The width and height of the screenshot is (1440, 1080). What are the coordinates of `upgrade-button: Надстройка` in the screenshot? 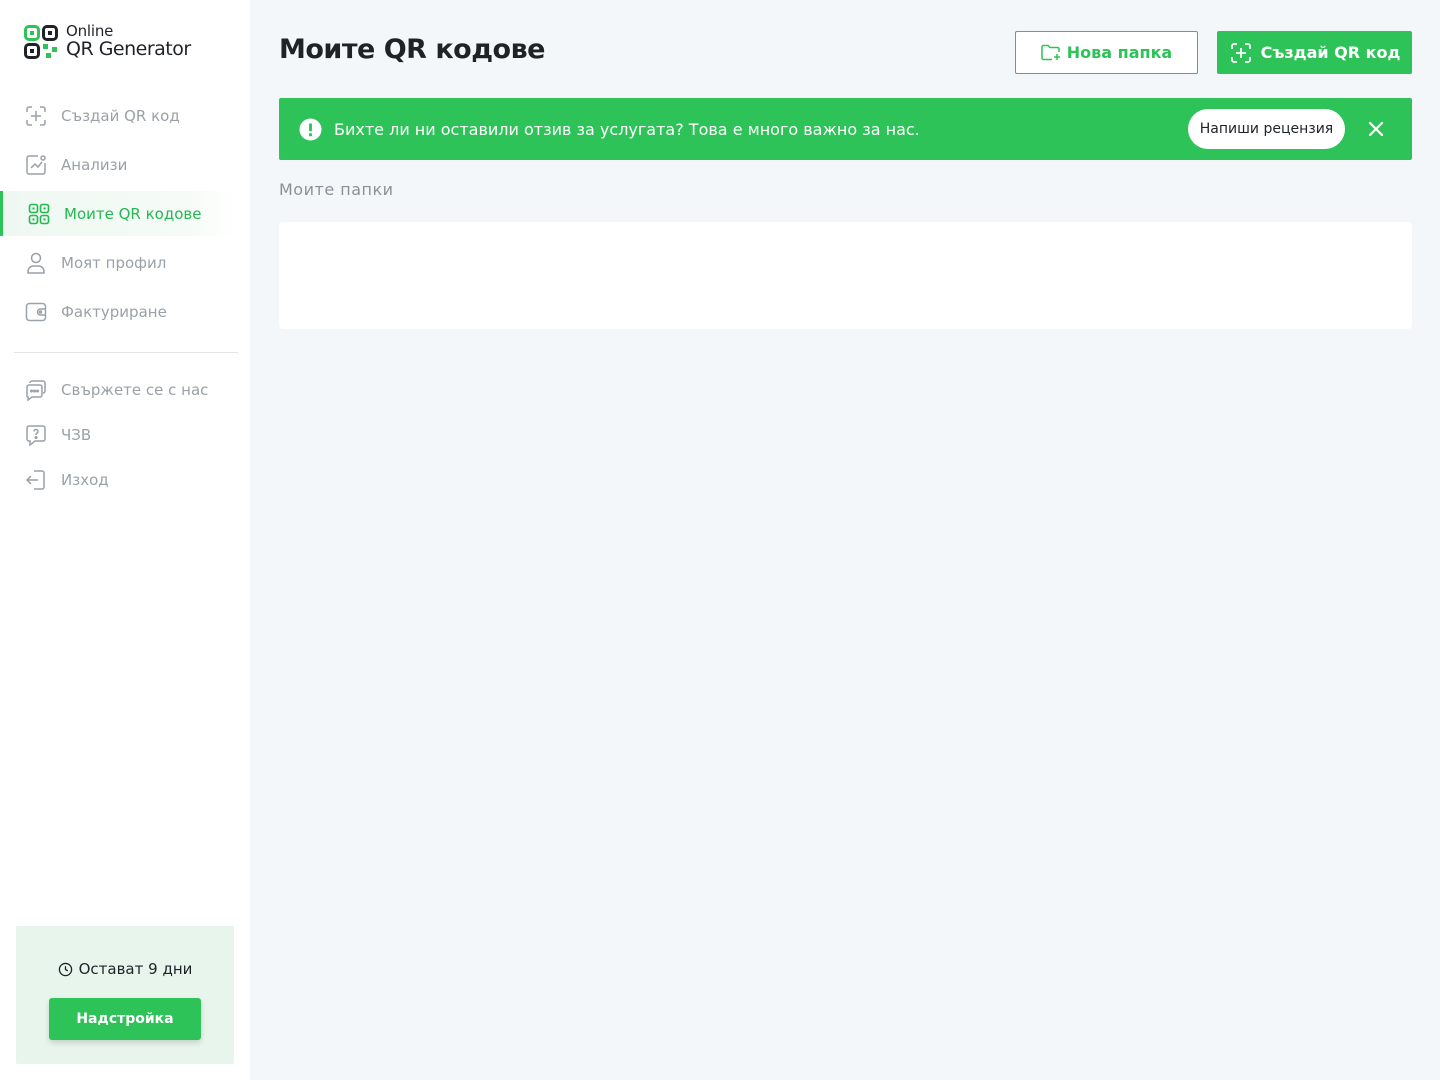 It's located at (125, 1019).